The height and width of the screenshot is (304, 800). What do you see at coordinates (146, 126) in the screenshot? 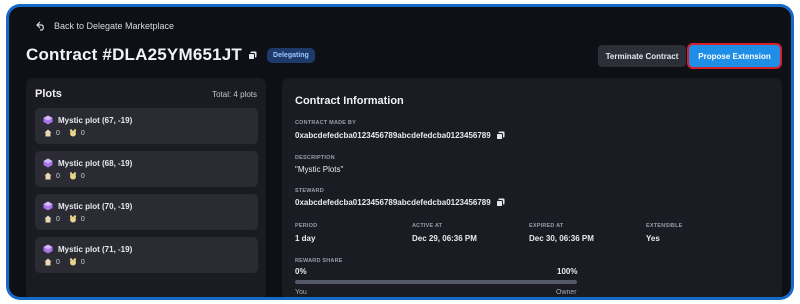
I see `plot-card: Mystic plot (67, -19) 0 0` at bounding box center [146, 126].